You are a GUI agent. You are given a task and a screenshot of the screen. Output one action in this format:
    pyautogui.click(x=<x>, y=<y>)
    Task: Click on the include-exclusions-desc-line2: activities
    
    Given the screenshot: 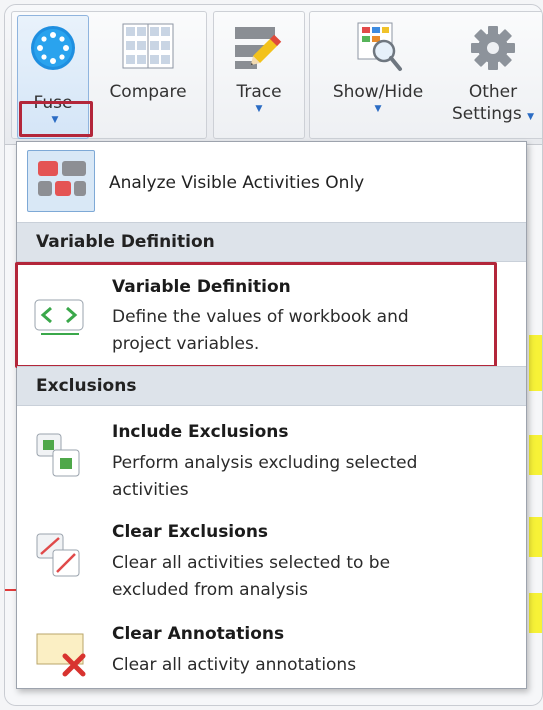 What is the action you would take?
    pyautogui.click(x=150, y=490)
    